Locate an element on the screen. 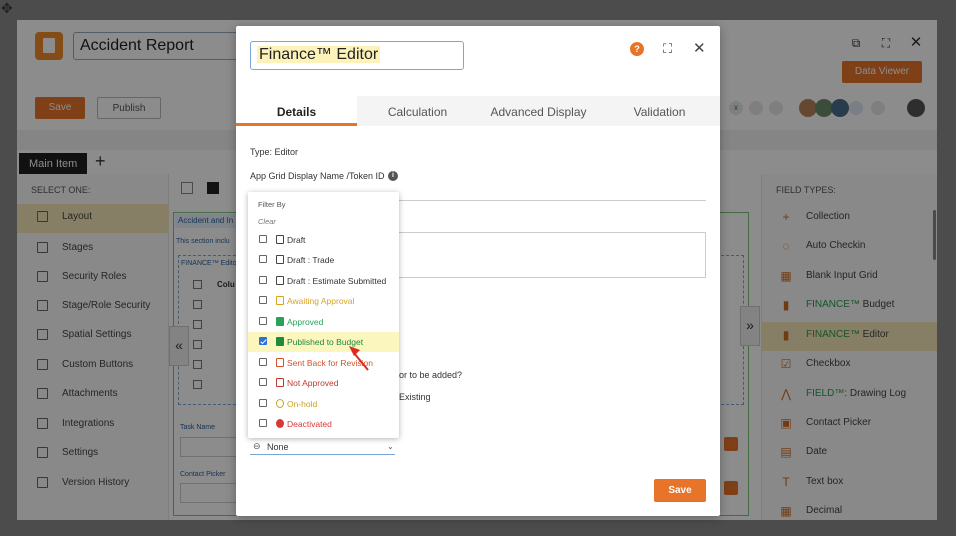 This screenshot has width=956, height=536. field-type-label: Date is located at coordinates (817, 451).